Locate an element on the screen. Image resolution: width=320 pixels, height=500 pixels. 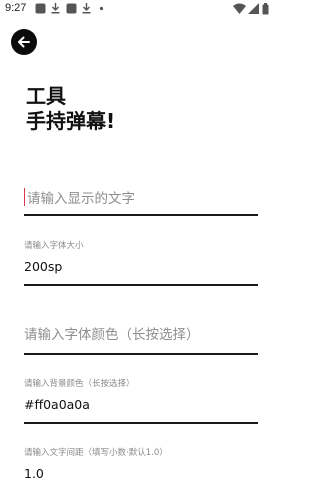
letter-spacing-label: 请输入文字间距（填写小数·默认1.0） is located at coordinates (96, 453).